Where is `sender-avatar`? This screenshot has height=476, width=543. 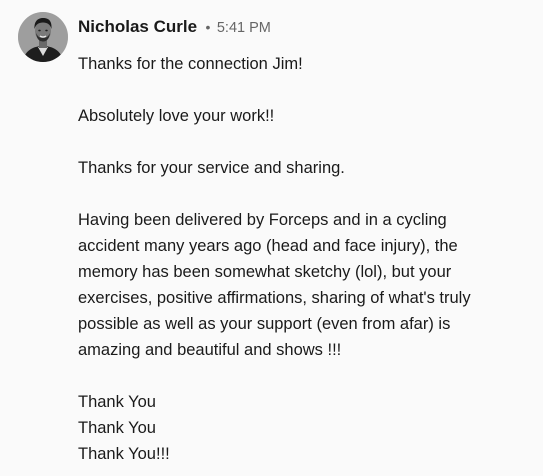
sender-avatar is located at coordinates (43, 37).